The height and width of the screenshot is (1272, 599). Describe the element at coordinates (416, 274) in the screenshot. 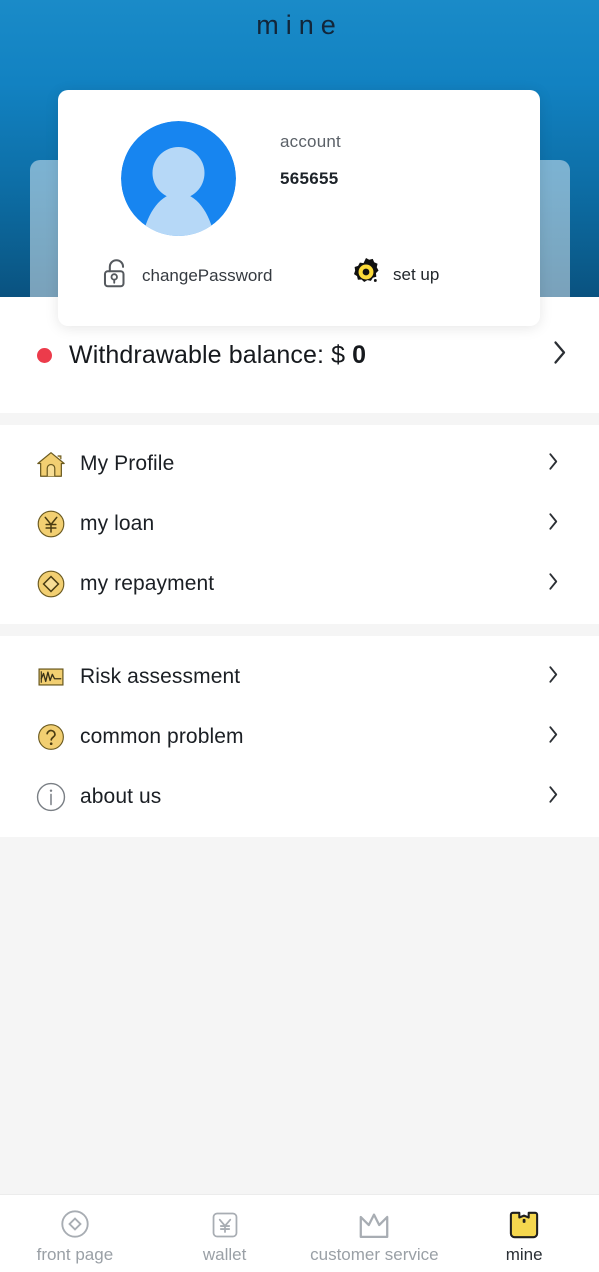

I see `set-up-label: set up` at that location.